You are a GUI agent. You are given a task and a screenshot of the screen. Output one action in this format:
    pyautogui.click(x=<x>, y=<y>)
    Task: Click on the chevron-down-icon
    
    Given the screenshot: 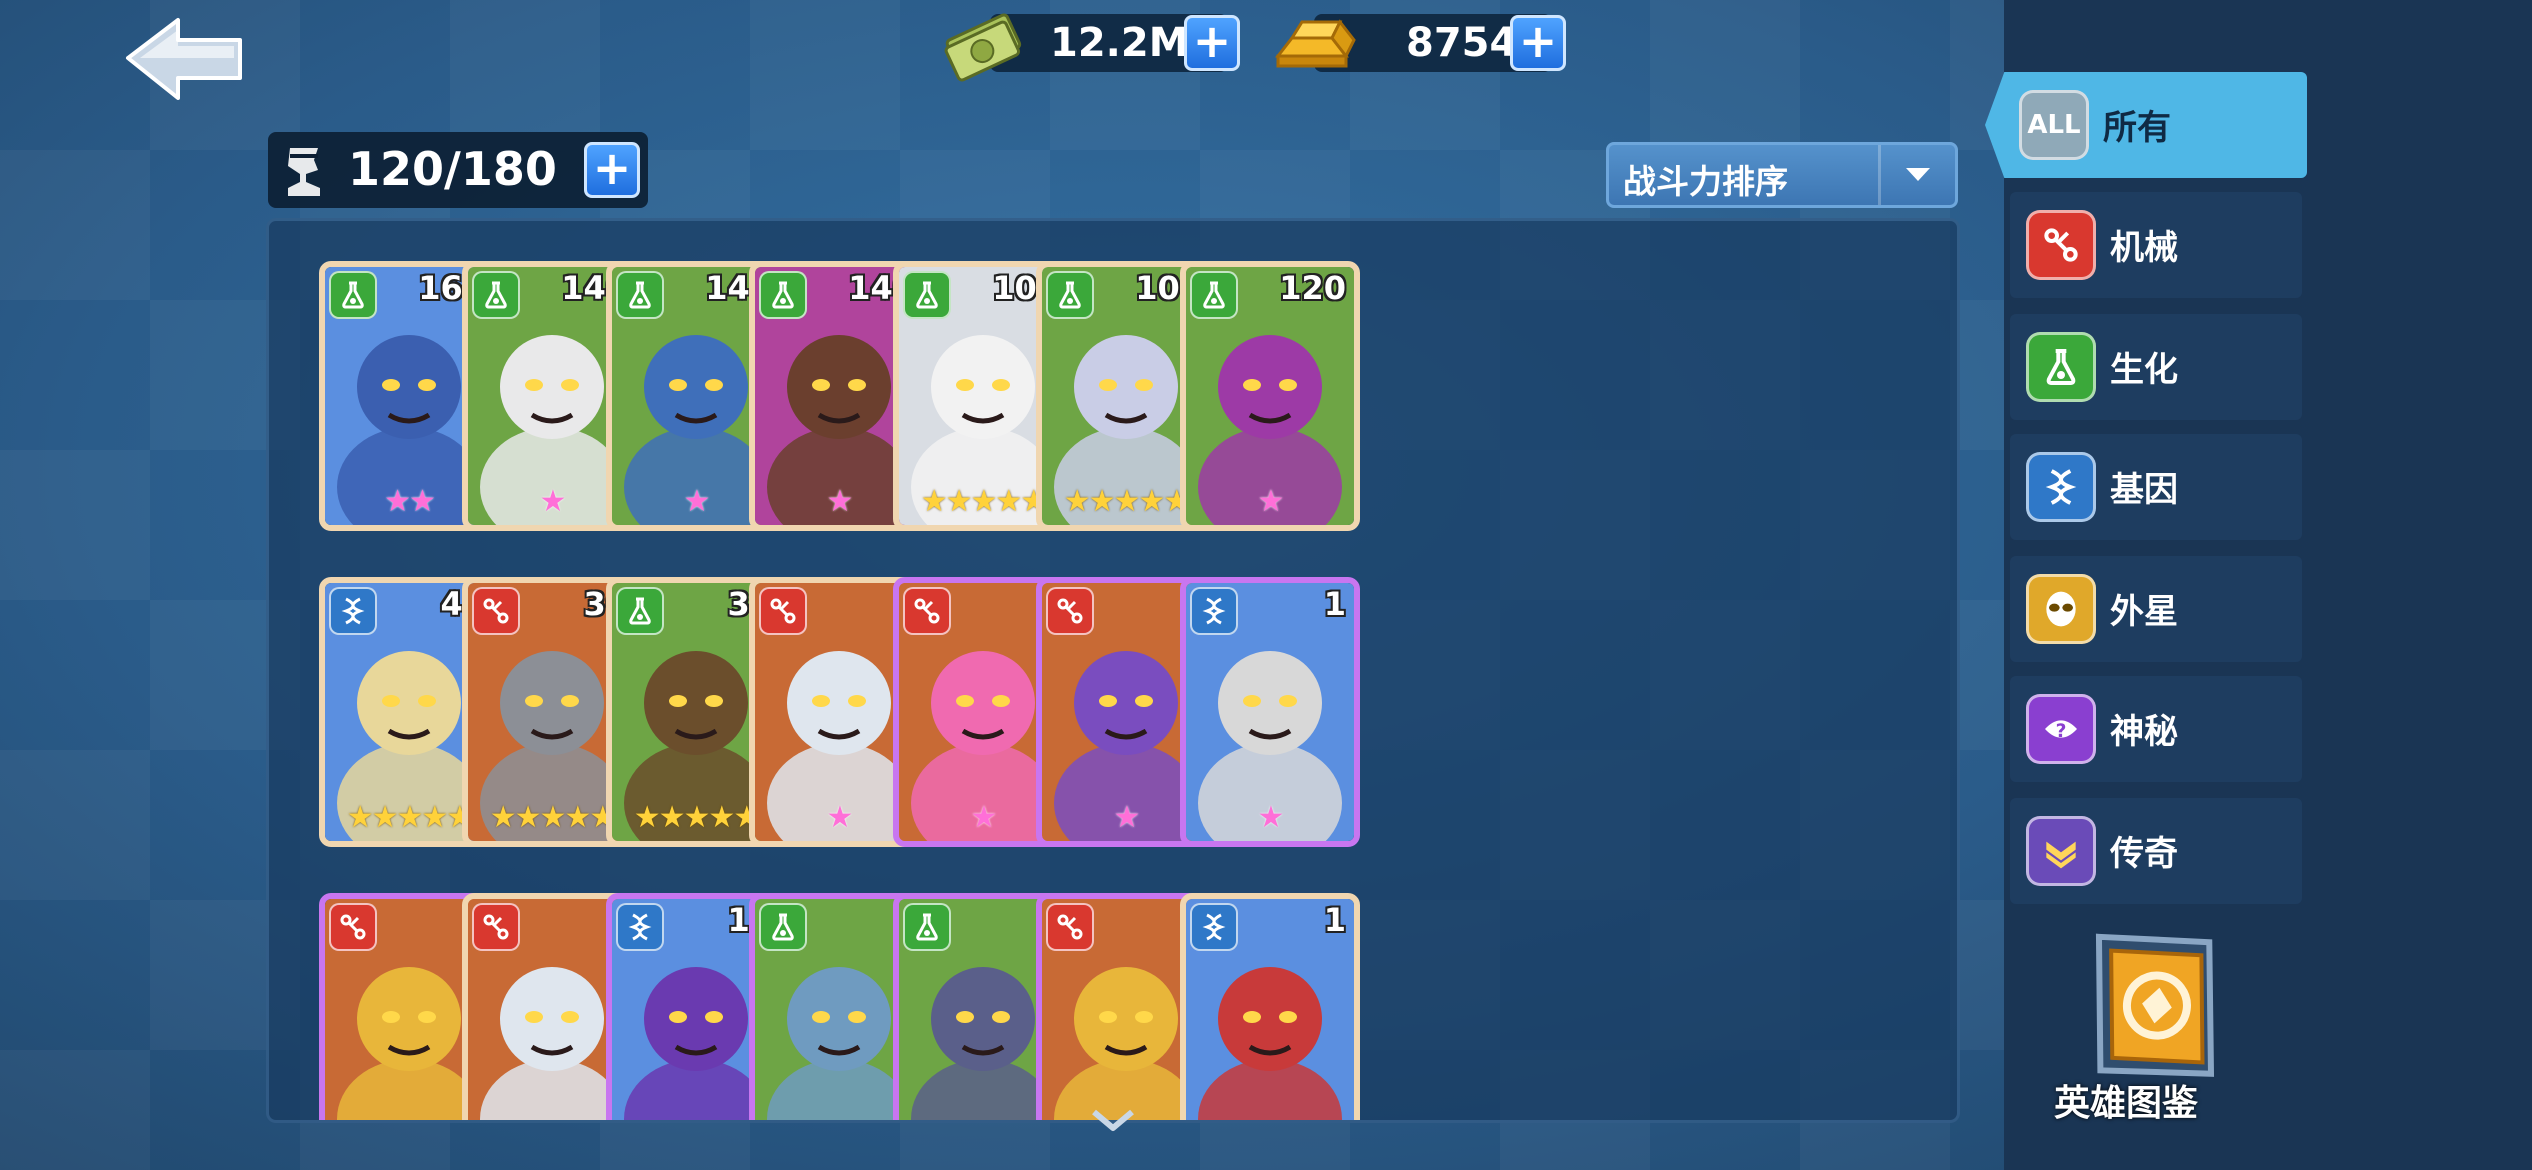 What is the action you would take?
    pyautogui.click(x=1916, y=175)
    